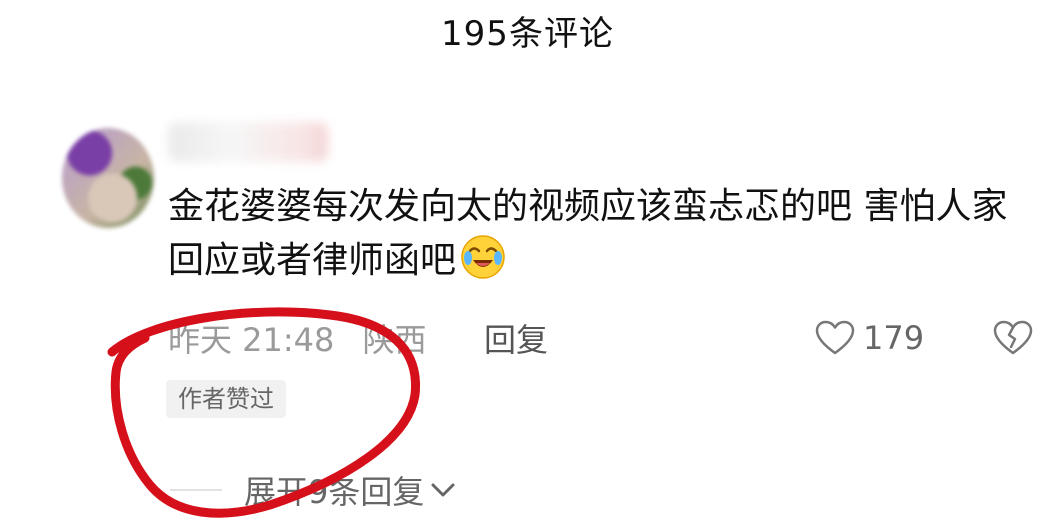  What do you see at coordinates (483, 257) in the screenshot?
I see `crying-laughing-emoji-icon` at bounding box center [483, 257].